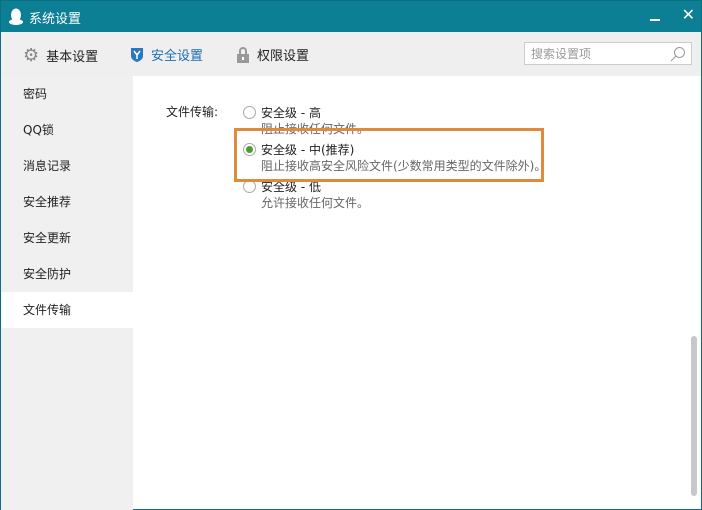 This screenshot has height=510, width=702. Describe the element at coordinates (283, 56) in the screenshot. I see `tab-label: 权限设置` at that location.